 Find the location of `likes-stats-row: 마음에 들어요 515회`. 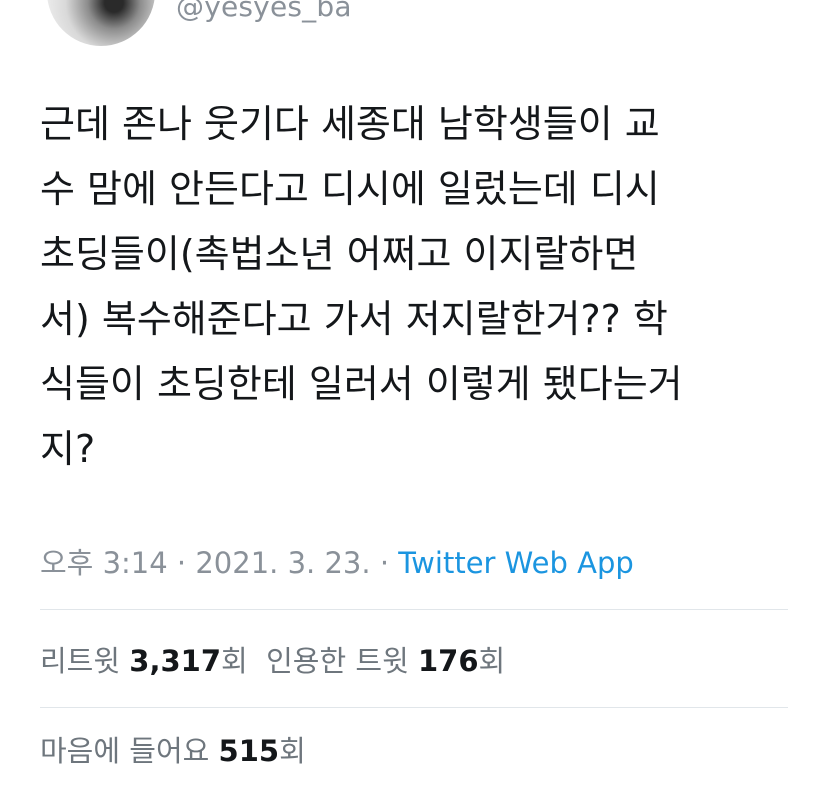

likes-stats-row: 마음에 들어요 515회 is located at coordinates (173, 749).